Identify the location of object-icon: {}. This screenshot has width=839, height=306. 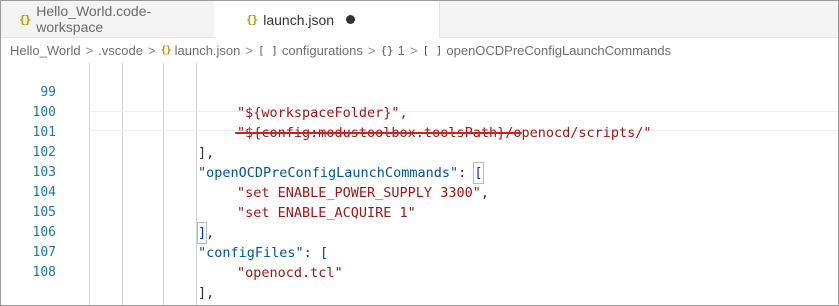
(387, 50).